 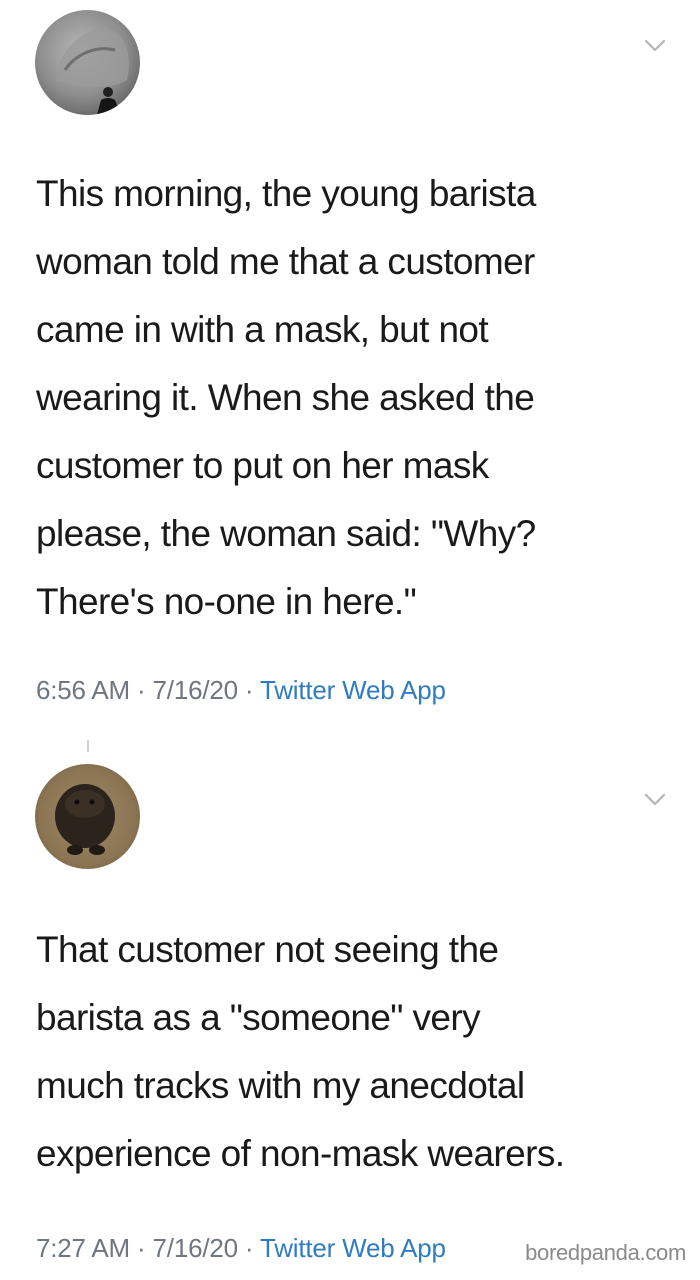 I want to click on tweet-text-line: much tracks with my anecdotal, so click(x=280, y=1085).